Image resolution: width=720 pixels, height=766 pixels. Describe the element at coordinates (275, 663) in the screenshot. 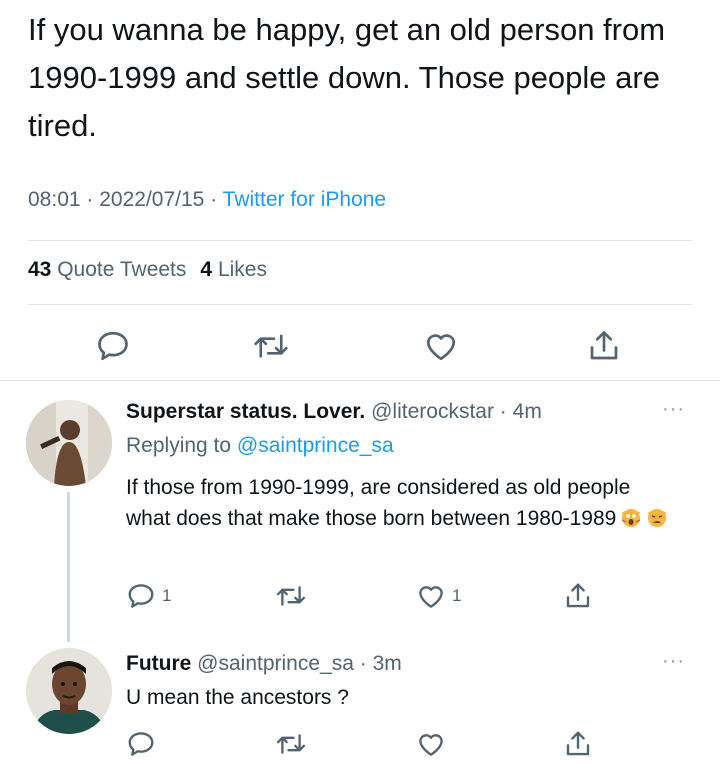

I see `reply-author-handle: @saintprince_sa` at that location.